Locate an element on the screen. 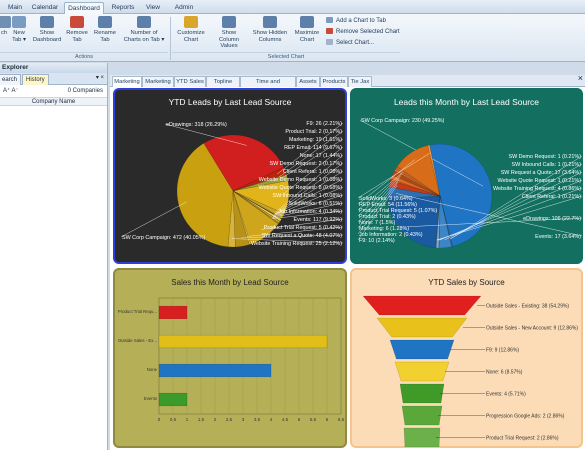 This screenshot has width=585, height=450. customize-chart-button: Customize Chart is located at coordinates (191, 29).